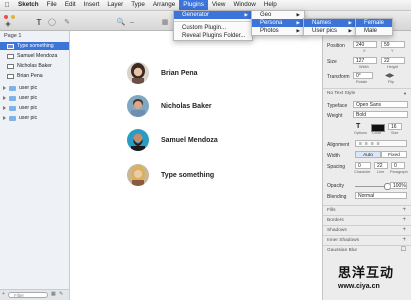  I want to click on edit-icon: ✎, so click(61, 294).